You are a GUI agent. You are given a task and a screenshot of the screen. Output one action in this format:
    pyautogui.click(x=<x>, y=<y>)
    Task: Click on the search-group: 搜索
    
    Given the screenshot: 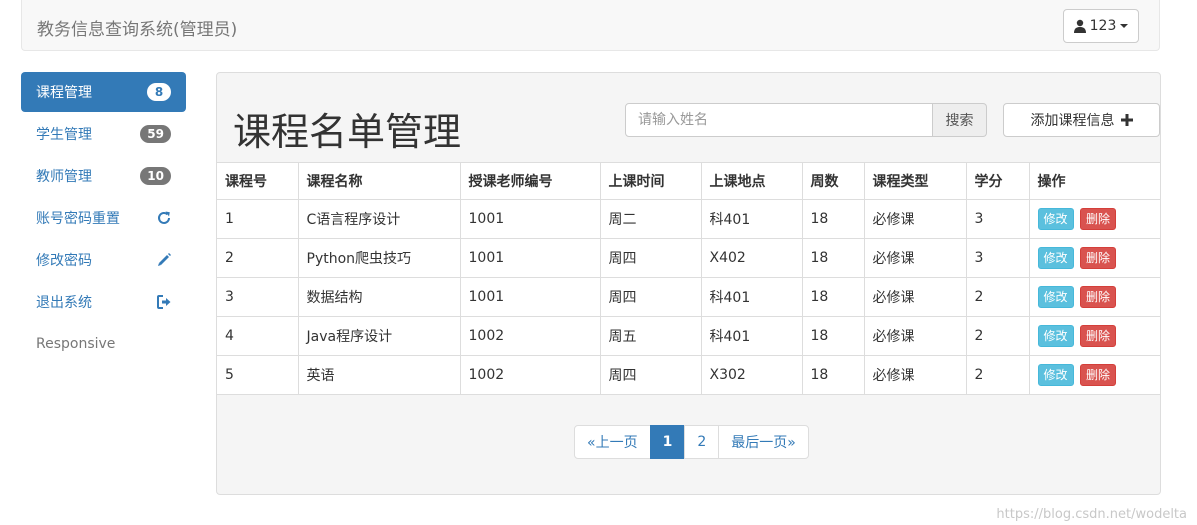 What is the action you would take?
    pyautogui.click(x=806, y=120)
    